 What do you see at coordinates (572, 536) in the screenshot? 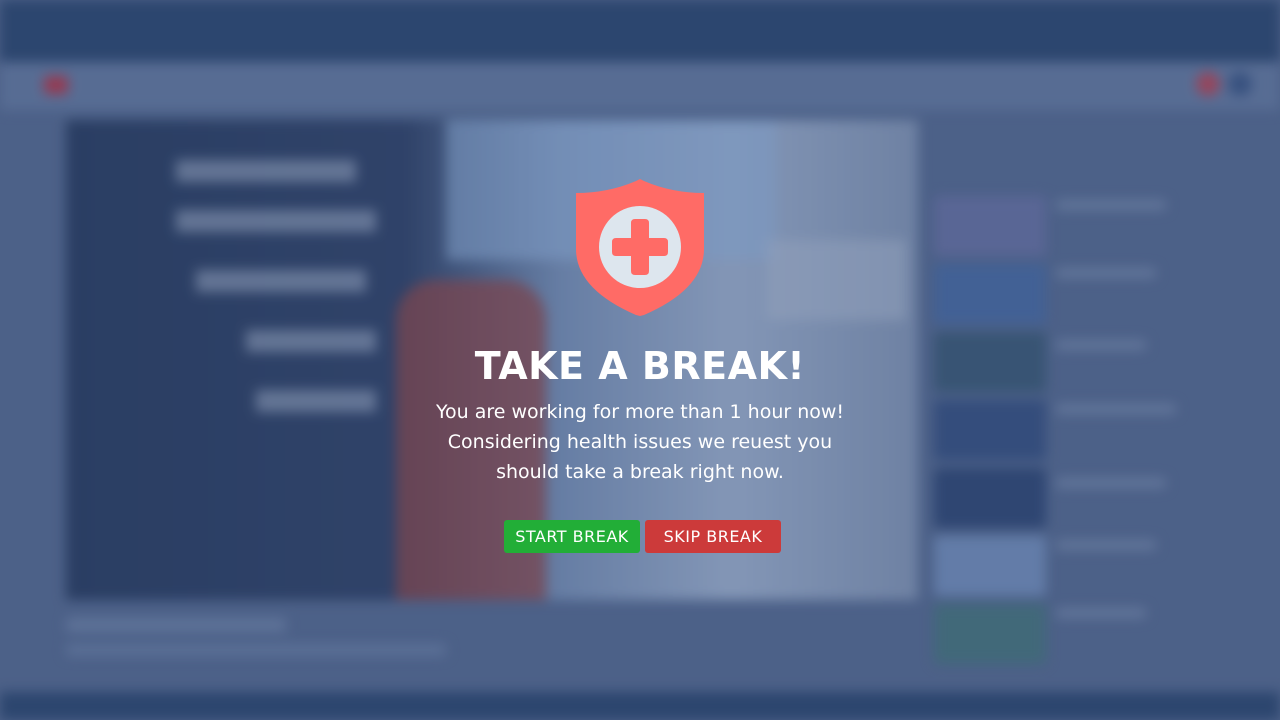
I see `start-break-button: START BREAK` at bounding box center [572, 536].